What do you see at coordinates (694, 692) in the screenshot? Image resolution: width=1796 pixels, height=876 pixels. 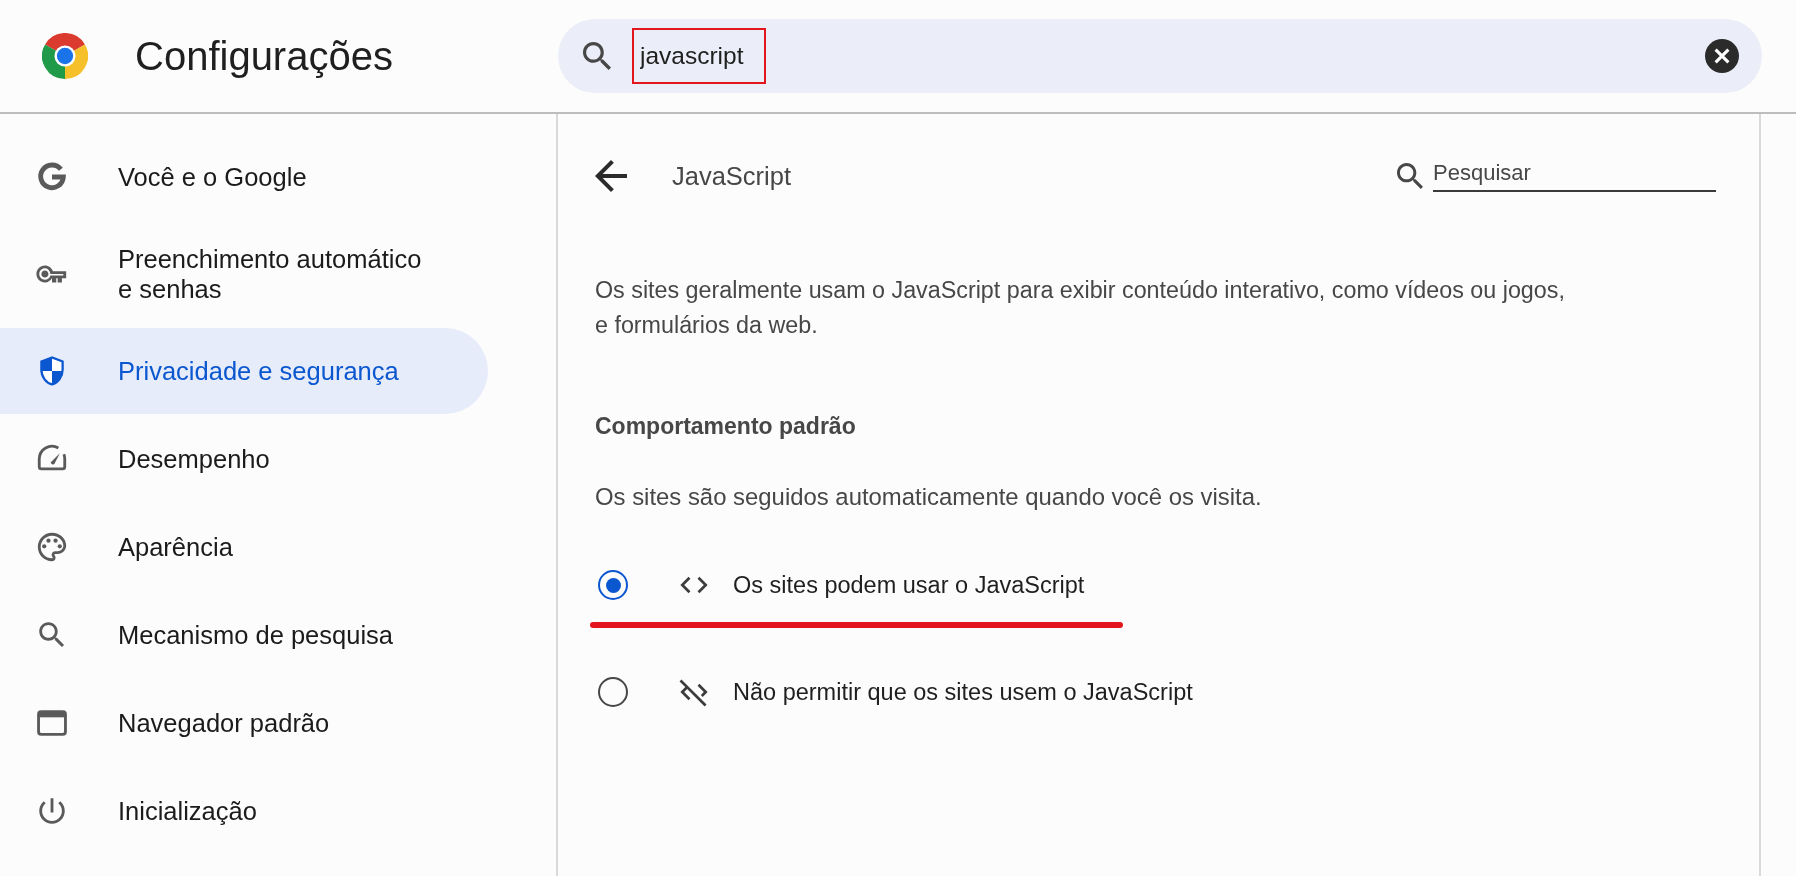 I see `crossed-code-icon` at bounding box center [694, 692].